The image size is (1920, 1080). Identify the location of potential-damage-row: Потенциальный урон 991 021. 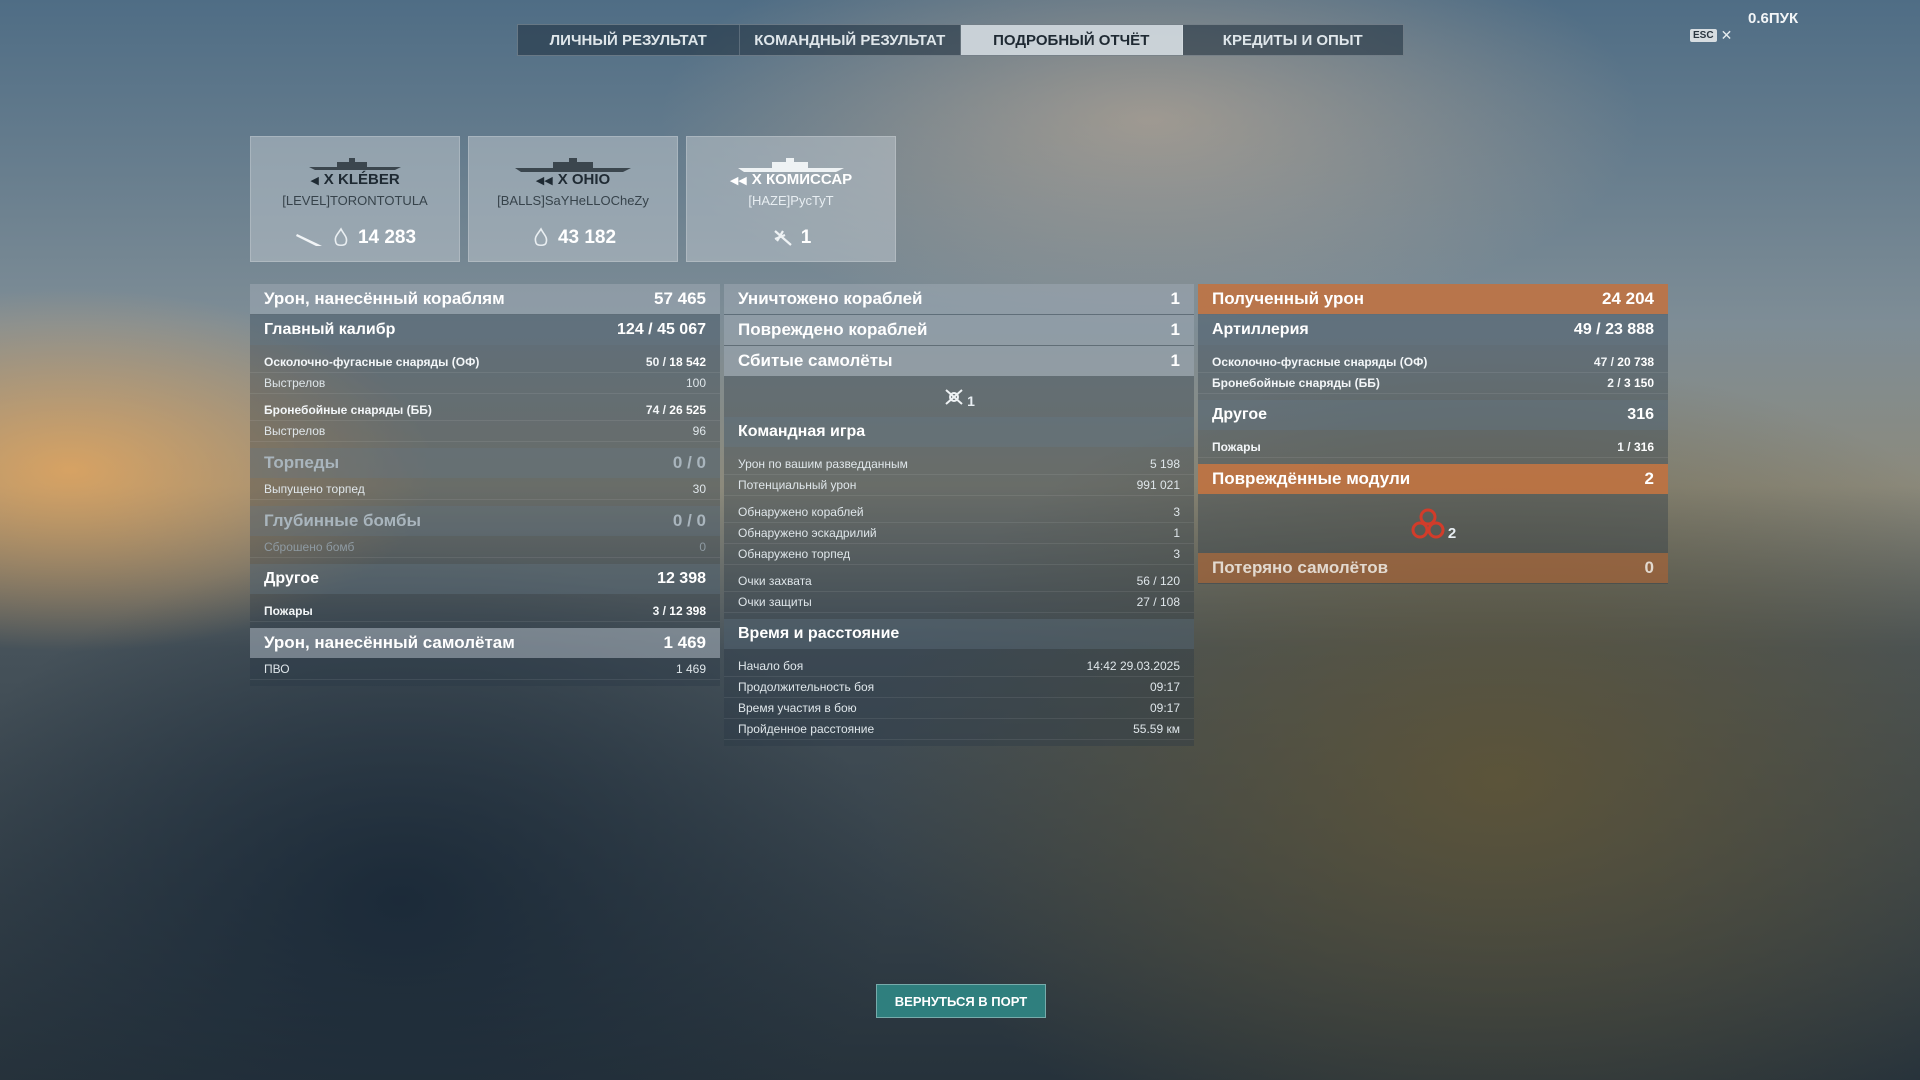
(959, 485).